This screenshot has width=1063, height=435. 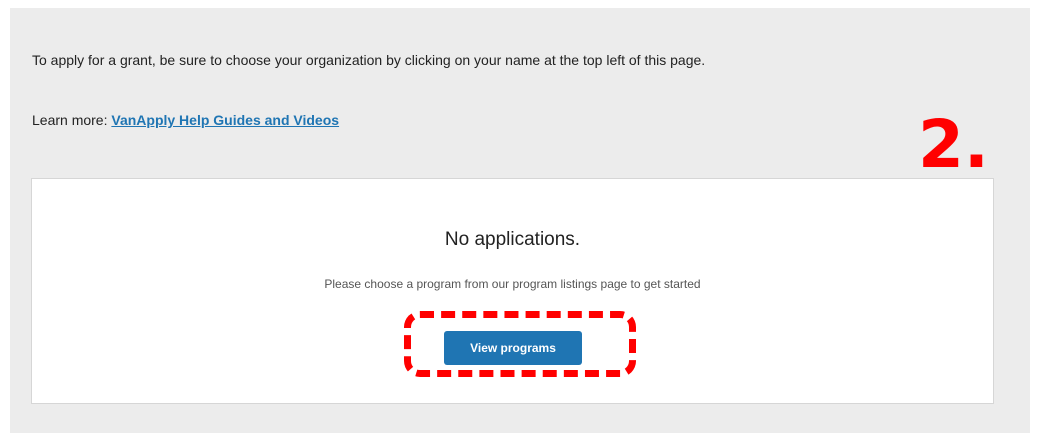 I want to click on empty-state-title: No applications., so click(x=512, y=239).